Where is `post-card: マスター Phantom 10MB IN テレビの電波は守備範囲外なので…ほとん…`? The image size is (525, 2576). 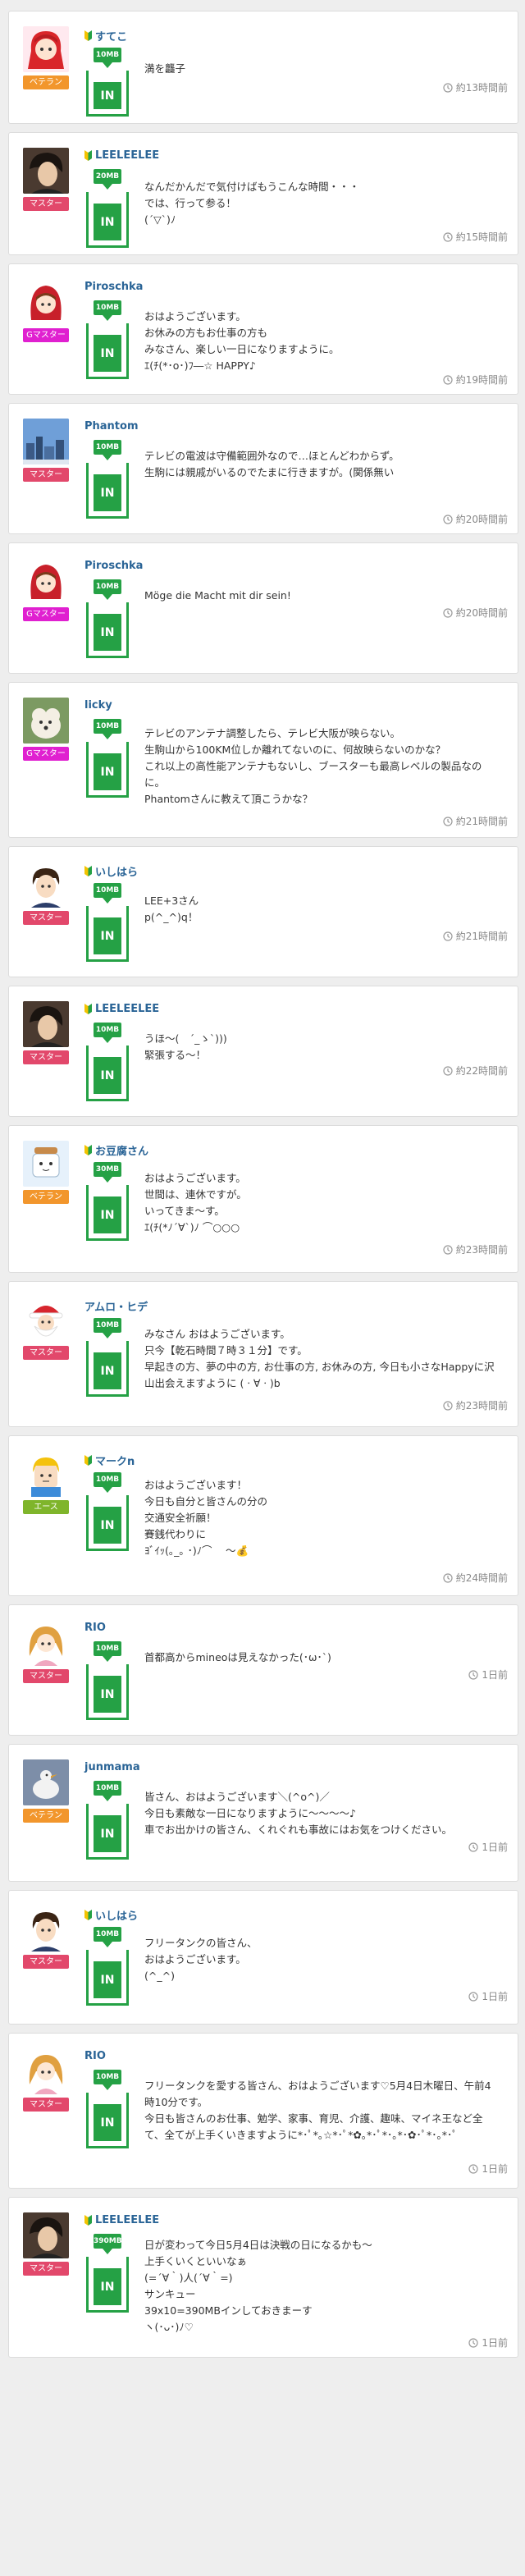 post-card: マスター Phantom 10MB IN テレビの電波は守備範囲外なので…ほとん… is located at coordinates (263, 468).